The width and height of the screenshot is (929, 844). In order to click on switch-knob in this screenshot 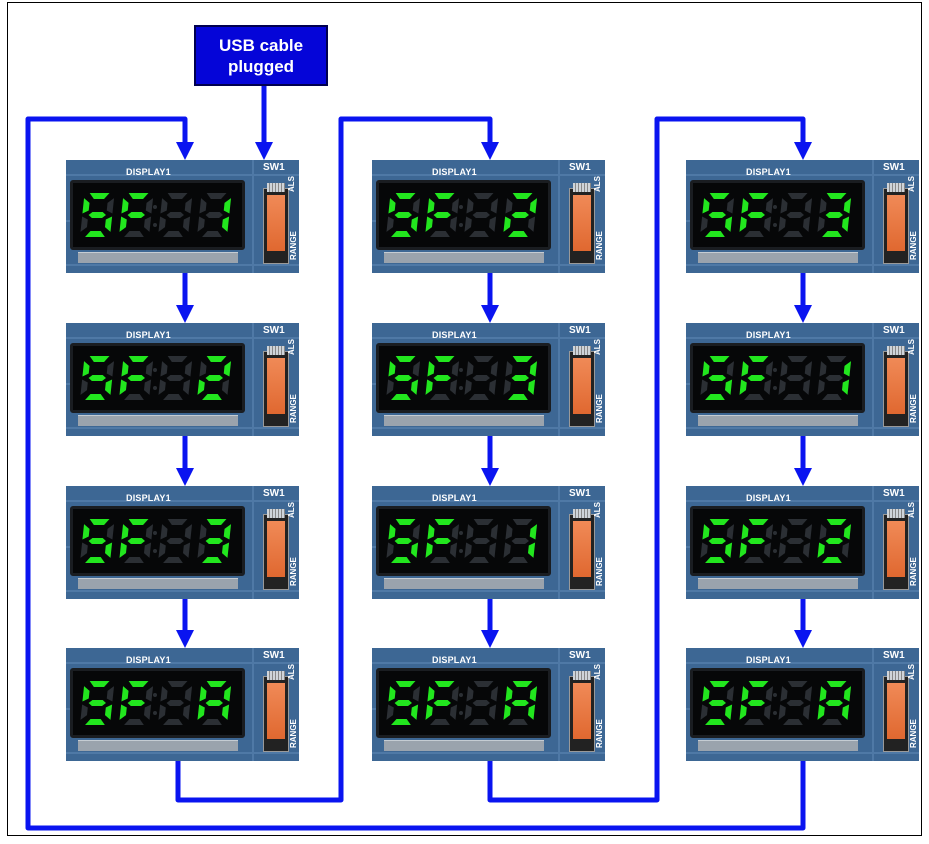, I will do `click(582, 711)`.